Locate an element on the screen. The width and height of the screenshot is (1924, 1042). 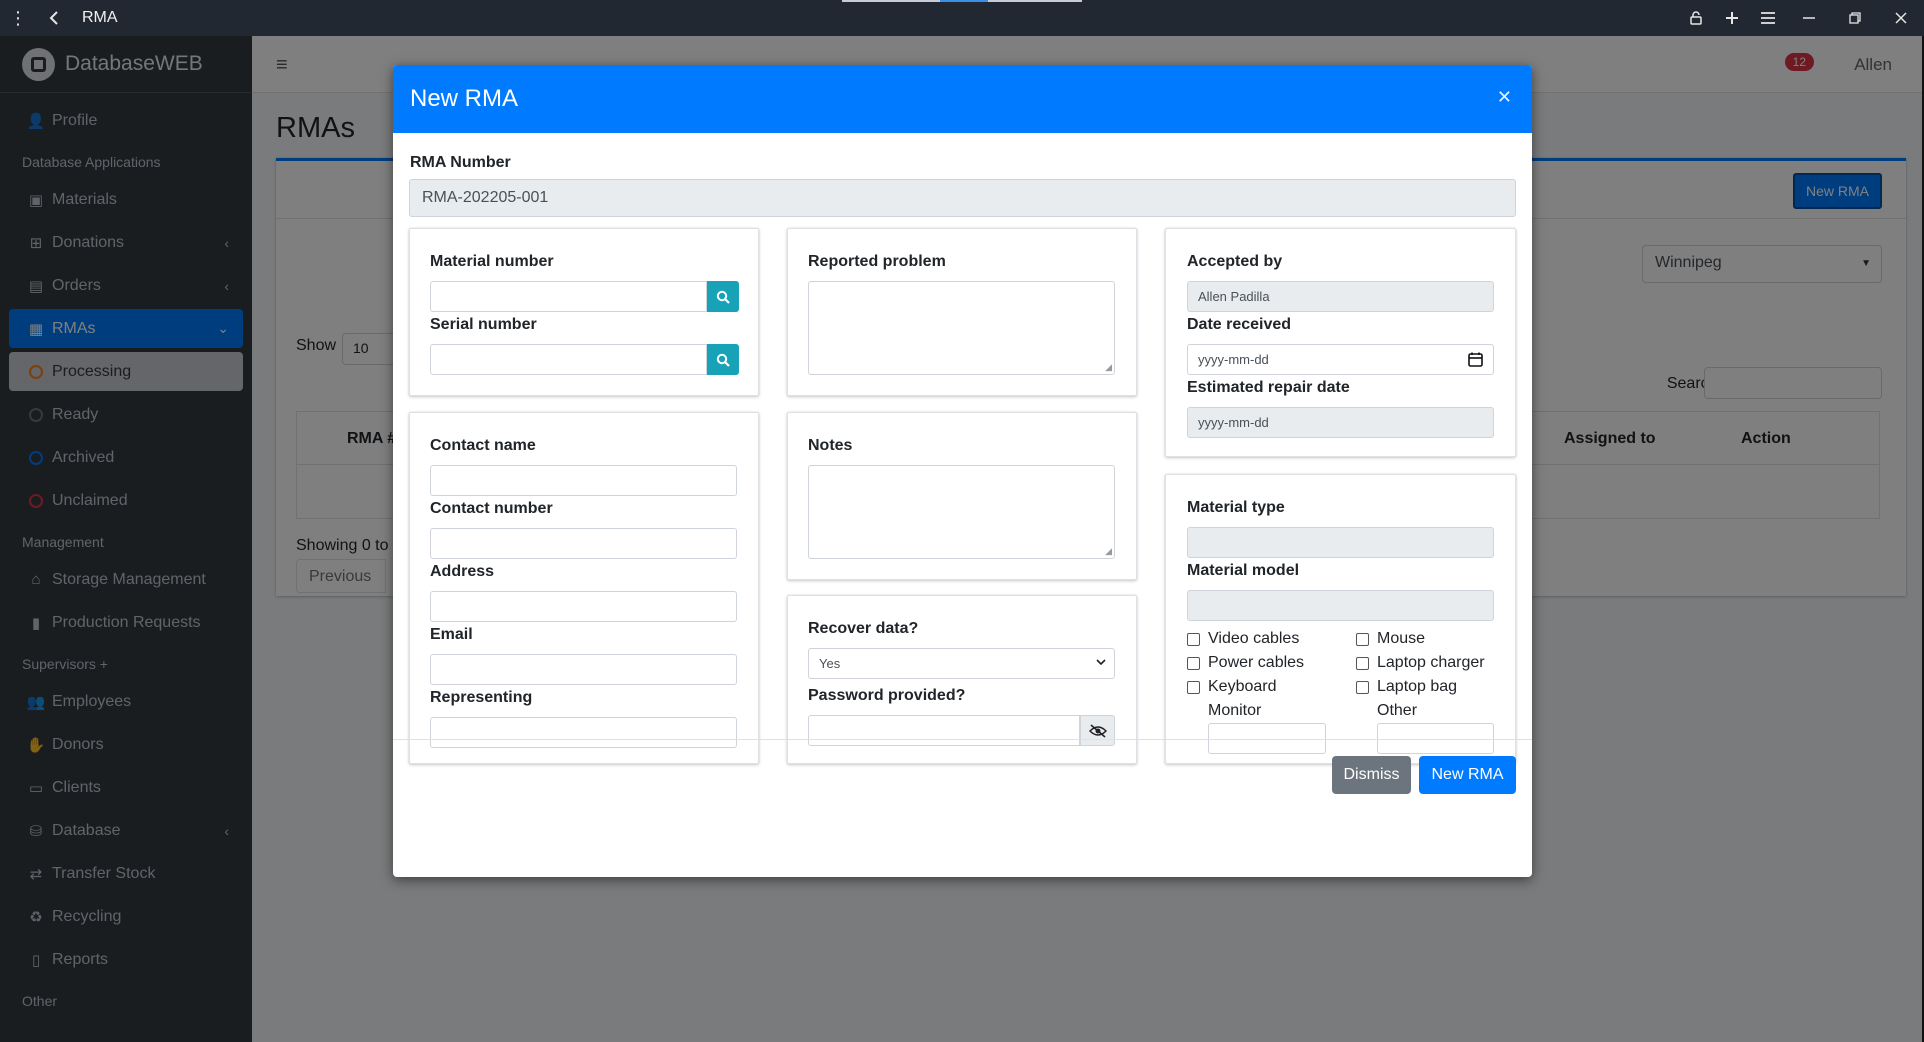
checkbox-keyboard: Keyboard is located at coordinates (1232, 687).